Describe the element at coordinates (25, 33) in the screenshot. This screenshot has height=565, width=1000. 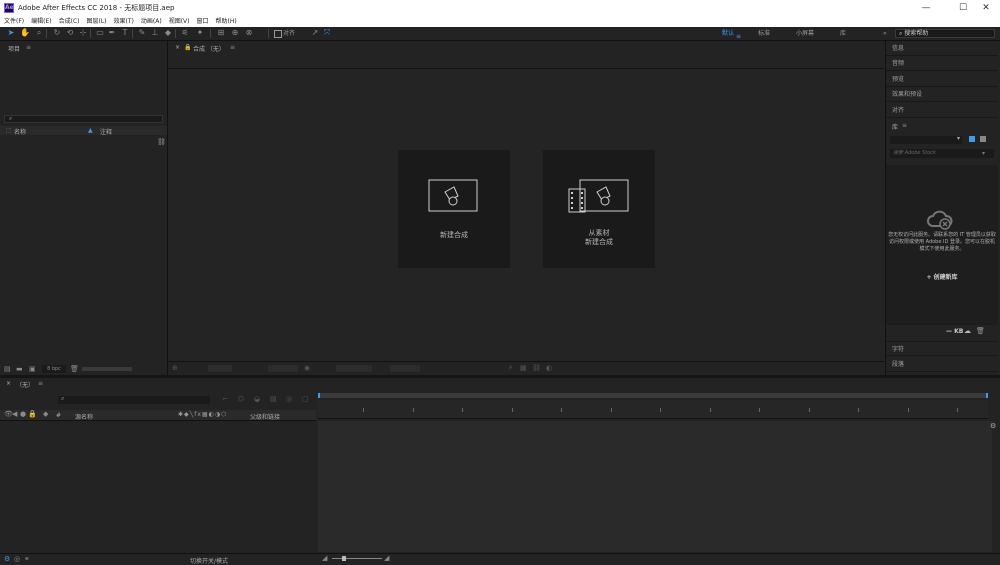
I see `hand-tool-icon: ✋` at that location.